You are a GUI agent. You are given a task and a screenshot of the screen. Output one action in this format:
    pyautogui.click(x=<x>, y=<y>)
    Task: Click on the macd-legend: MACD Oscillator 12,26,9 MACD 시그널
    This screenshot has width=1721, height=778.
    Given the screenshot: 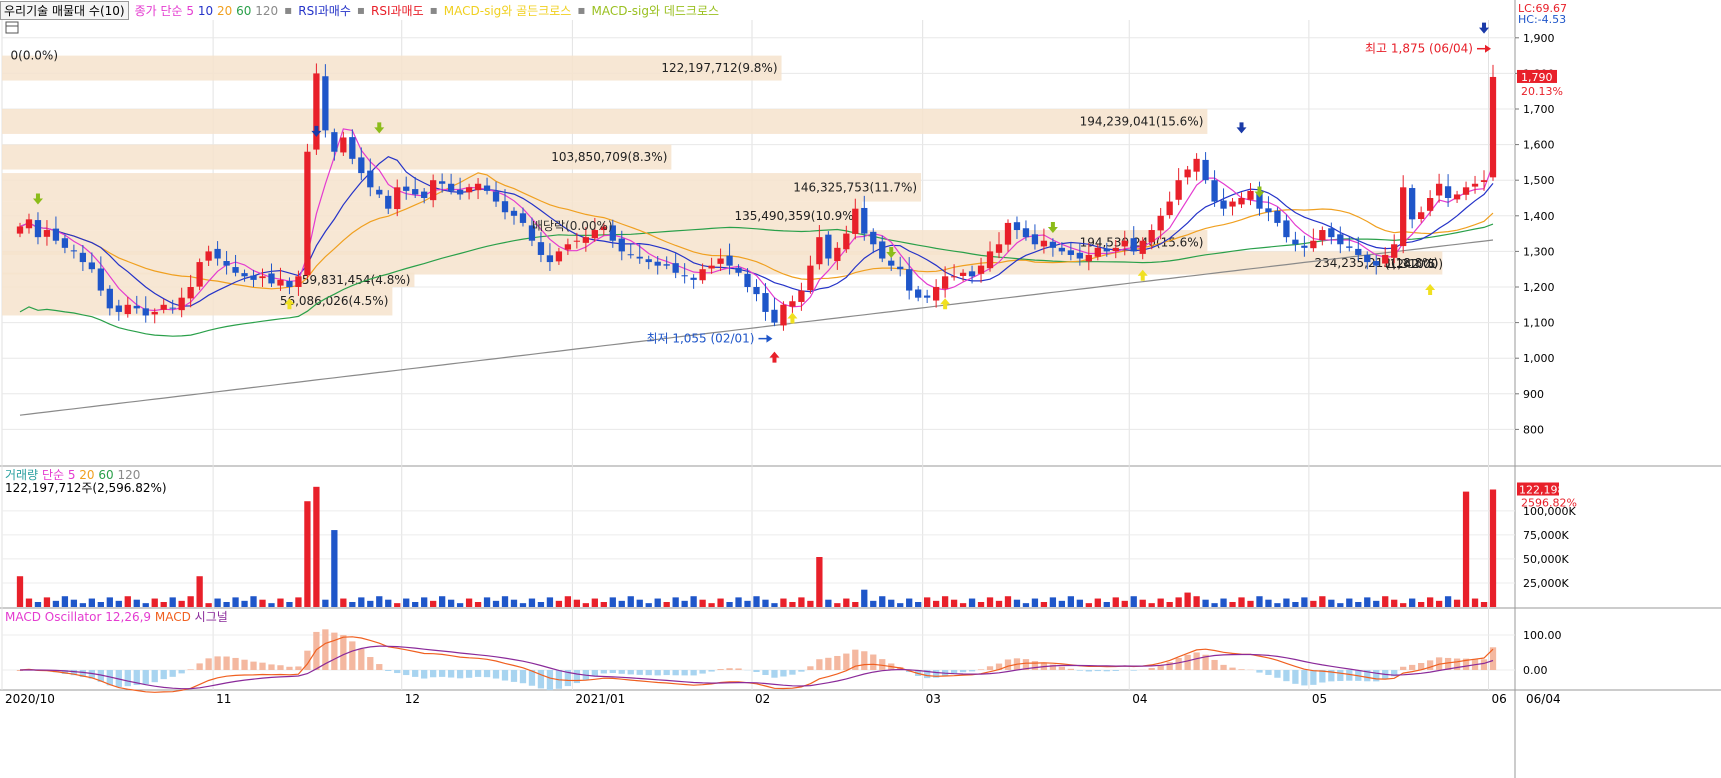 What is the action you would take?
    pyautogui.click(x=116, y=617)
    